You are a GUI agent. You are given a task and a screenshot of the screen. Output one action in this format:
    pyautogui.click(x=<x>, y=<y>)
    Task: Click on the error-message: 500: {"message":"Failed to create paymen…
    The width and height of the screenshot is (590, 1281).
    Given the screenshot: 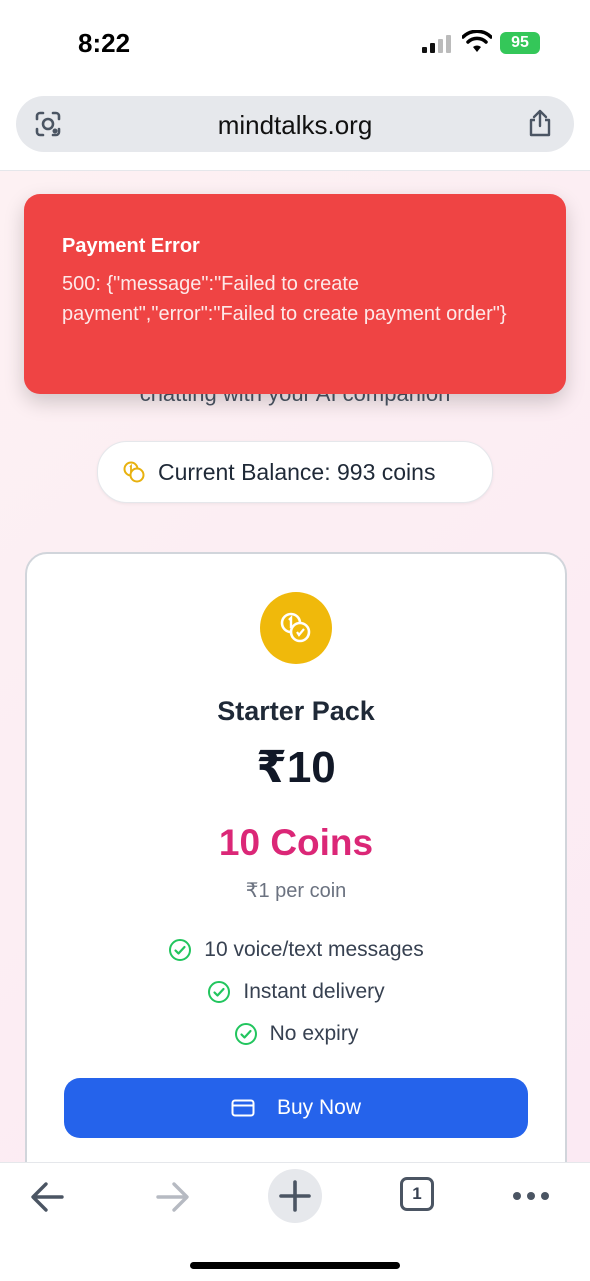 What is the action you would take?
    pyautogui.click(x=284, y=299)
    